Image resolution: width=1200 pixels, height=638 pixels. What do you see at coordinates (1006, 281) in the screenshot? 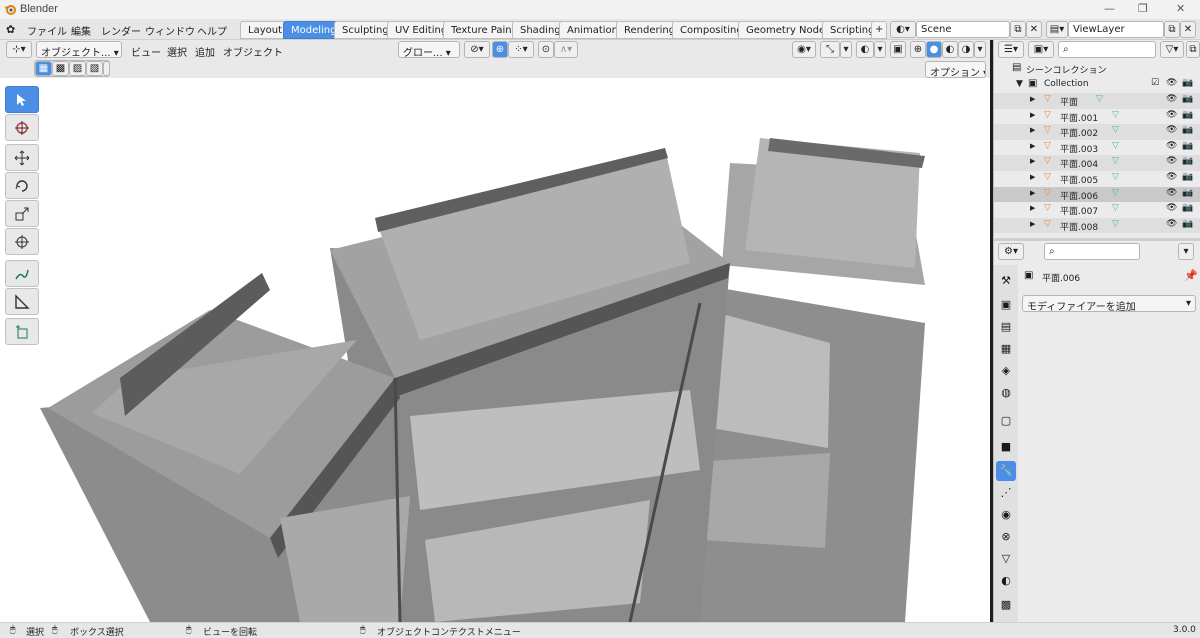
I see `tool-properties-icon: ⚒` at bounding box center [1006, 281].